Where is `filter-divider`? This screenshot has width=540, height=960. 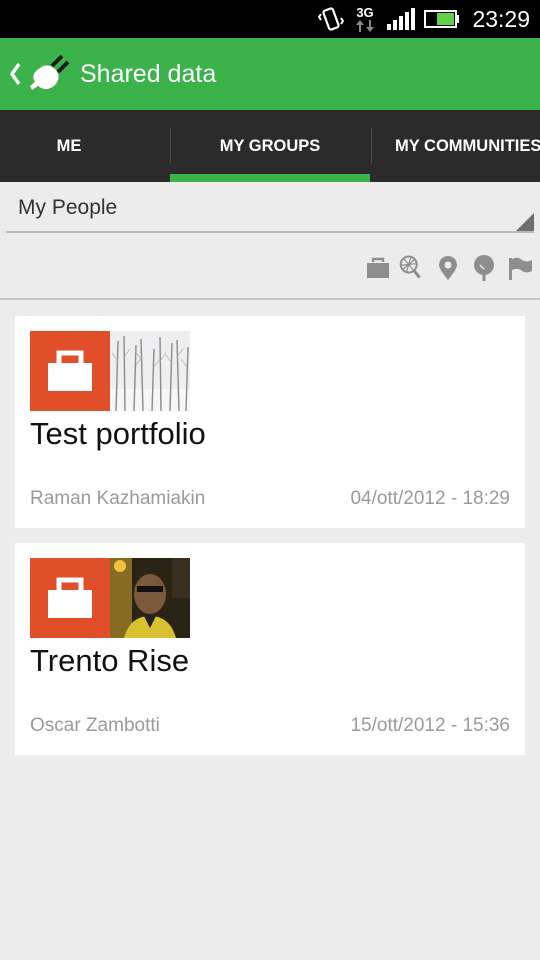
filter-divider is located at coordinates (270, 299).